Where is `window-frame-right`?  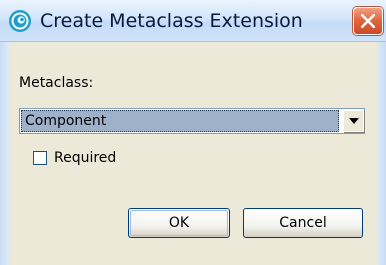
window-frame-right is located at coordinates (381, 153).